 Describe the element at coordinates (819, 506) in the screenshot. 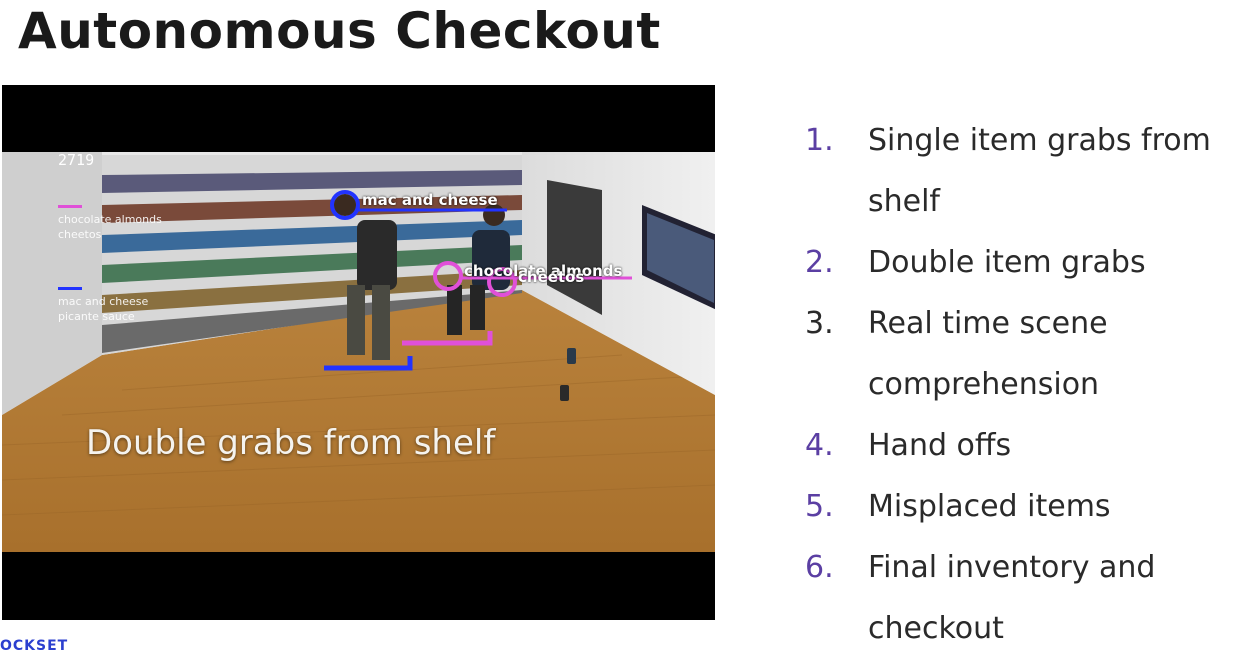

I see `list-number: 5.` at that location.